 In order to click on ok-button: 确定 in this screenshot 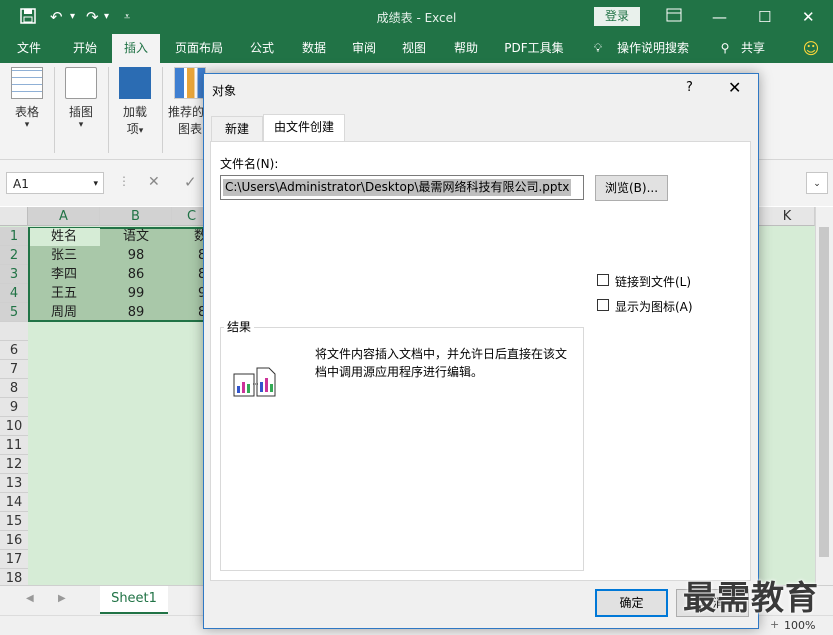, I will do `click(631, 603)`.